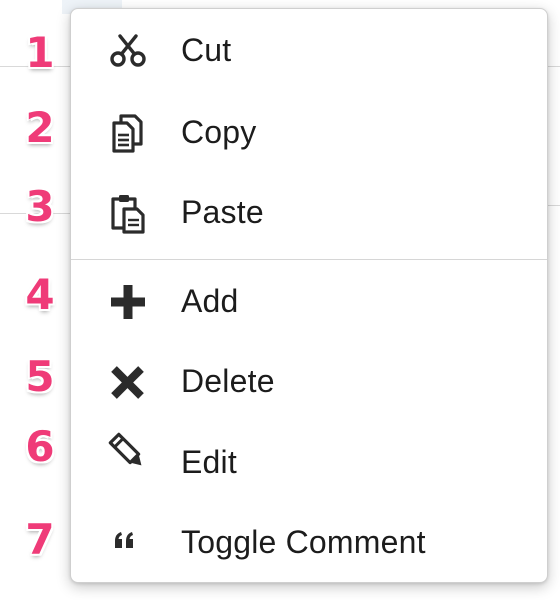 This screenshot has width=560, height=600. Describe the element at coordinates (128, 382) in the screenshot. I see `close-icon` at that location.